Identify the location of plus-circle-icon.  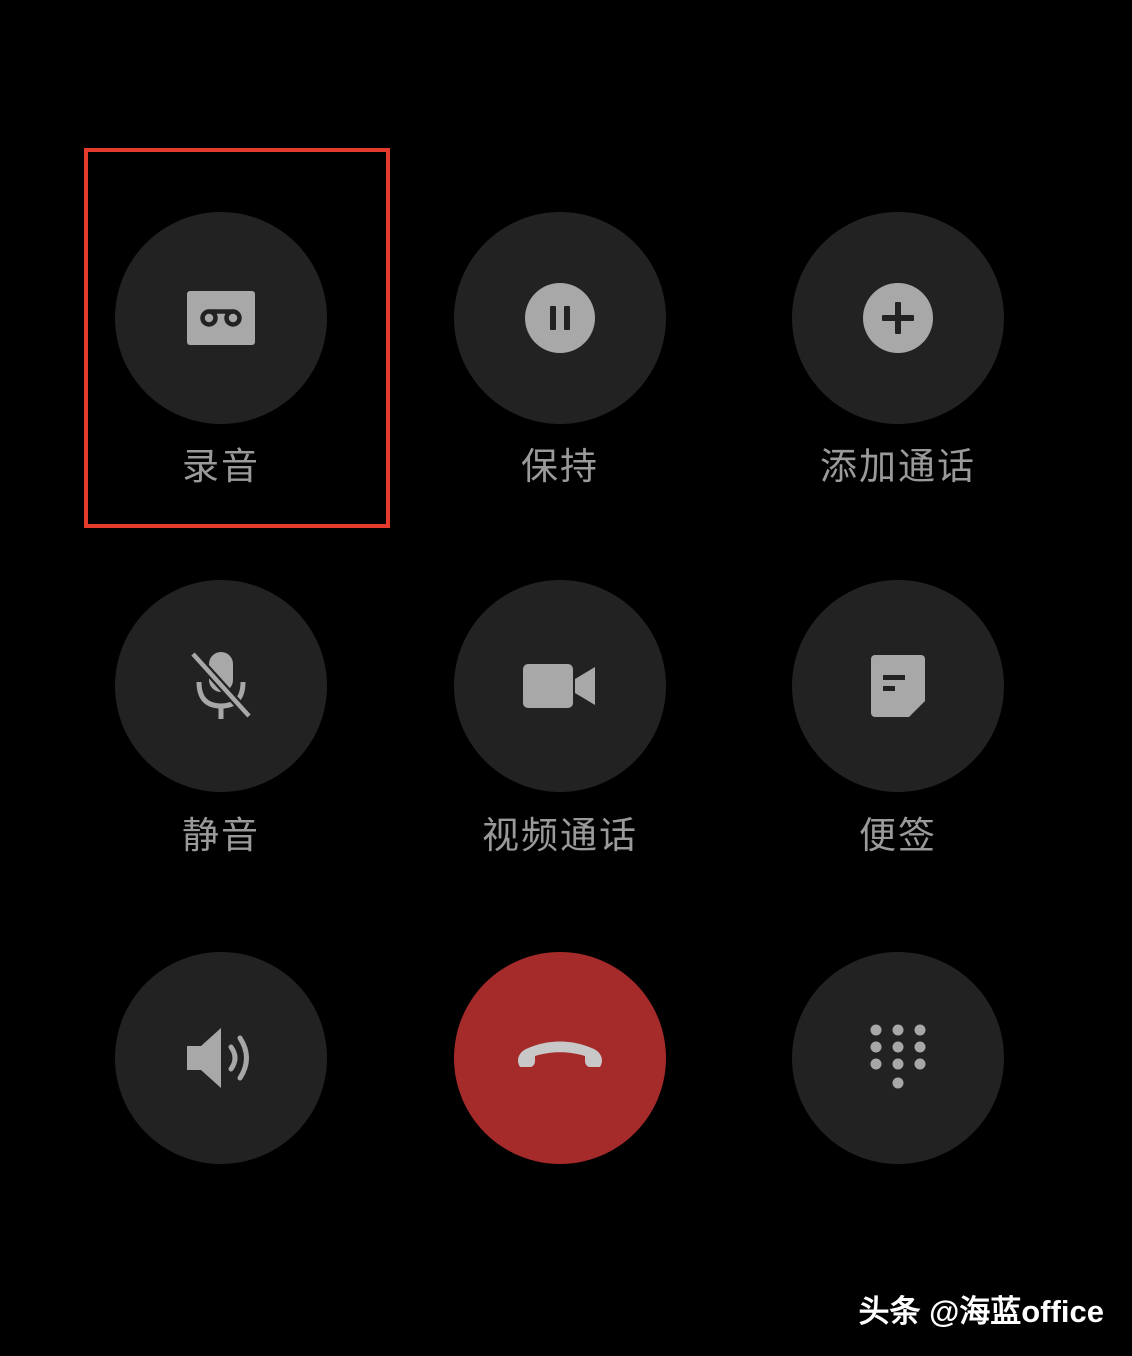
(898, 318).